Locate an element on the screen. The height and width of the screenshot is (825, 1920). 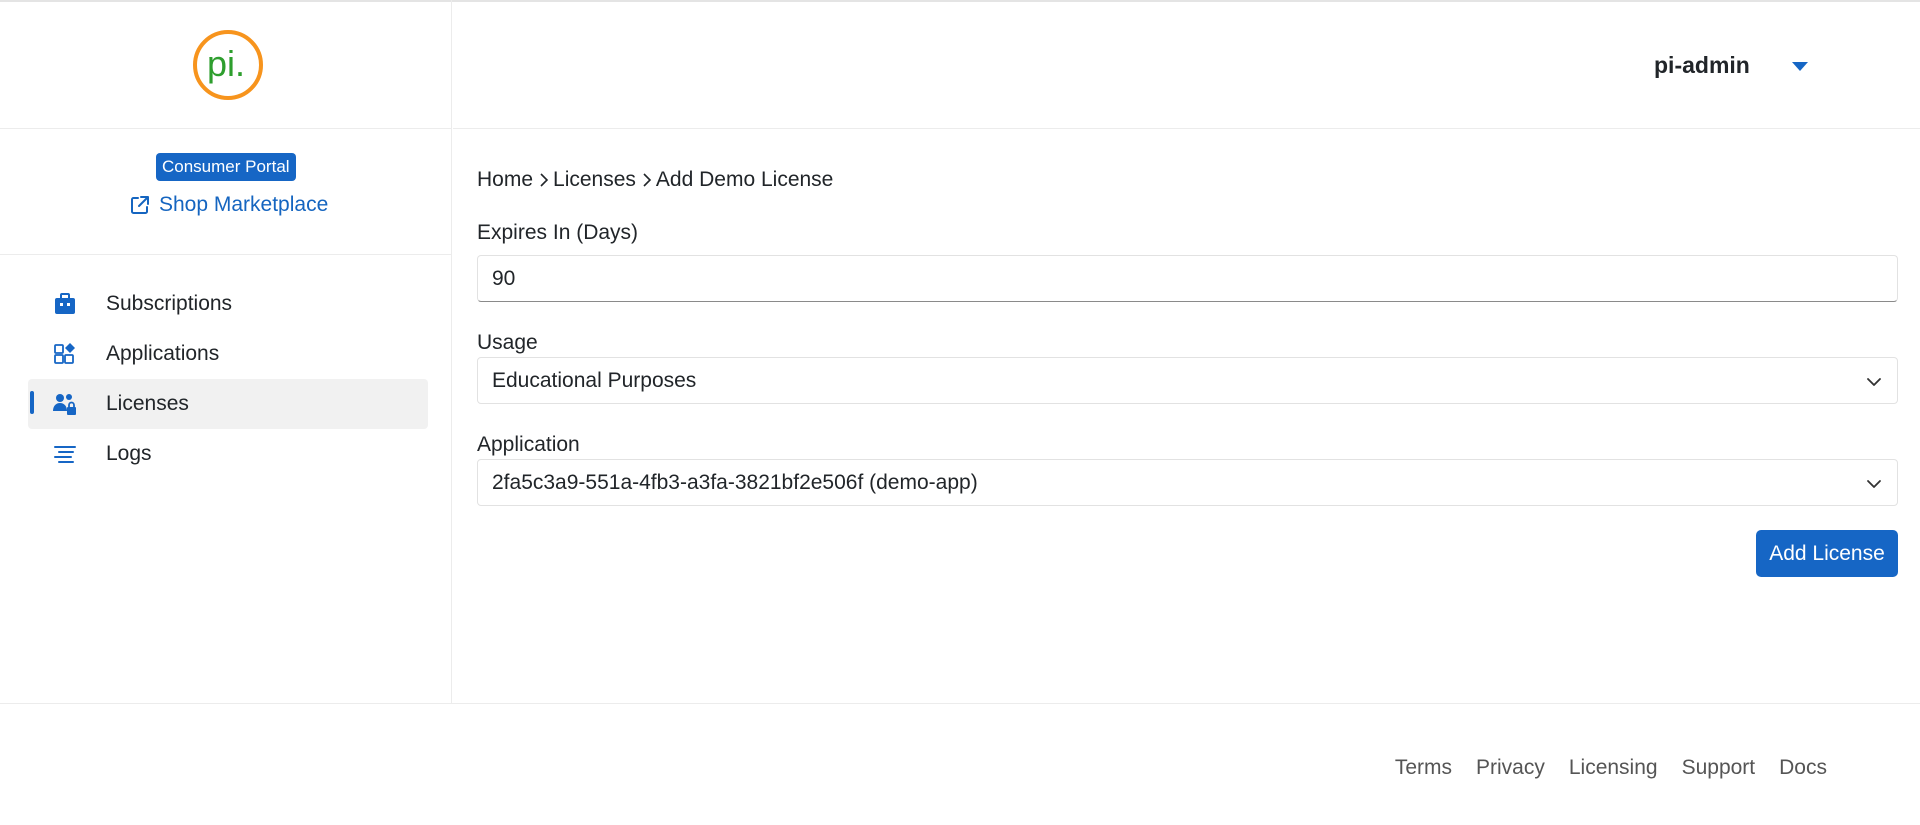
footer-link-licensing: Licensing is located at coordinates (1613, 768).